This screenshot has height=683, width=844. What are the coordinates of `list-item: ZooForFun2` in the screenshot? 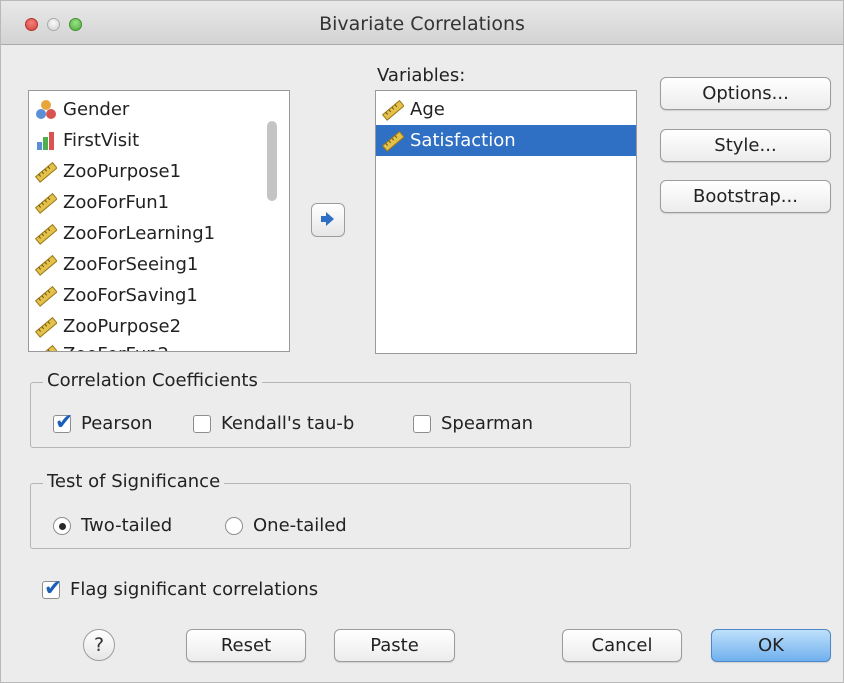 It's located at (159, 345).